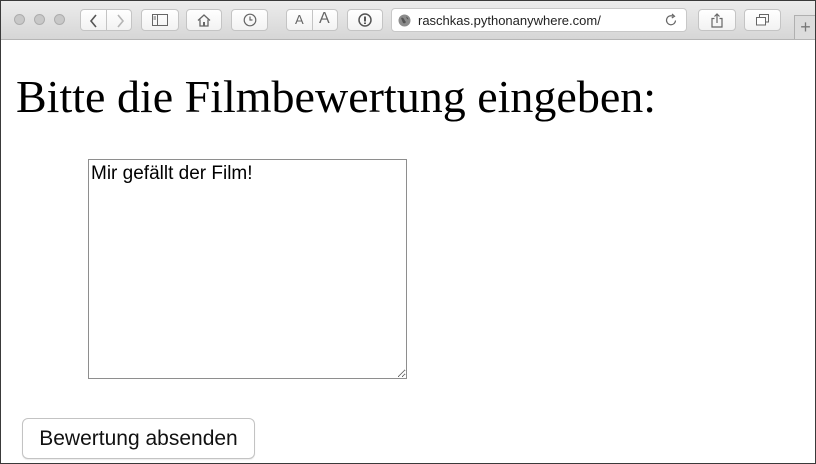 The image size is (816, 464). I want to click on sidebar-icon, so click(160, 20).